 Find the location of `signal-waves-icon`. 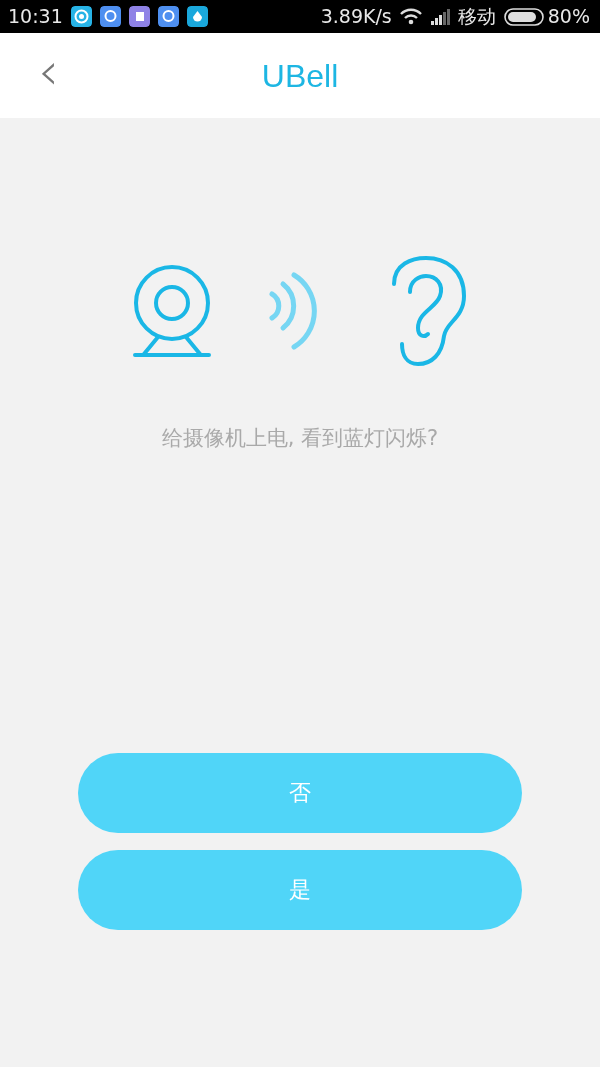

signal-waves-icon is located at coordinates (293, 312).